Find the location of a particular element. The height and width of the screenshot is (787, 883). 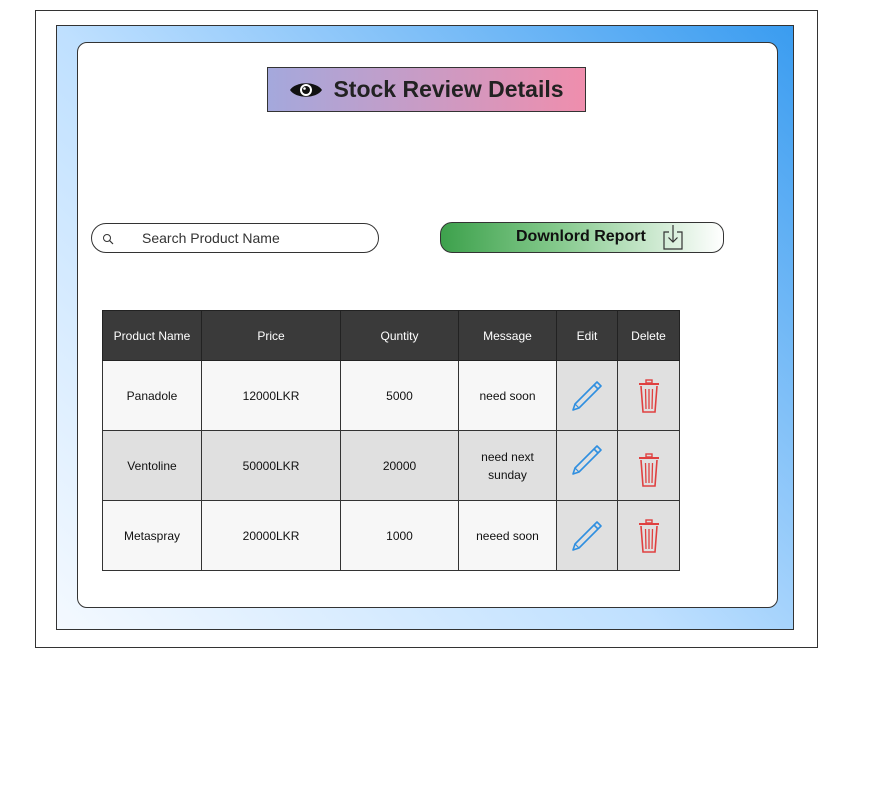

page-title: Stock Review Details is located at coordinates (448, 89).